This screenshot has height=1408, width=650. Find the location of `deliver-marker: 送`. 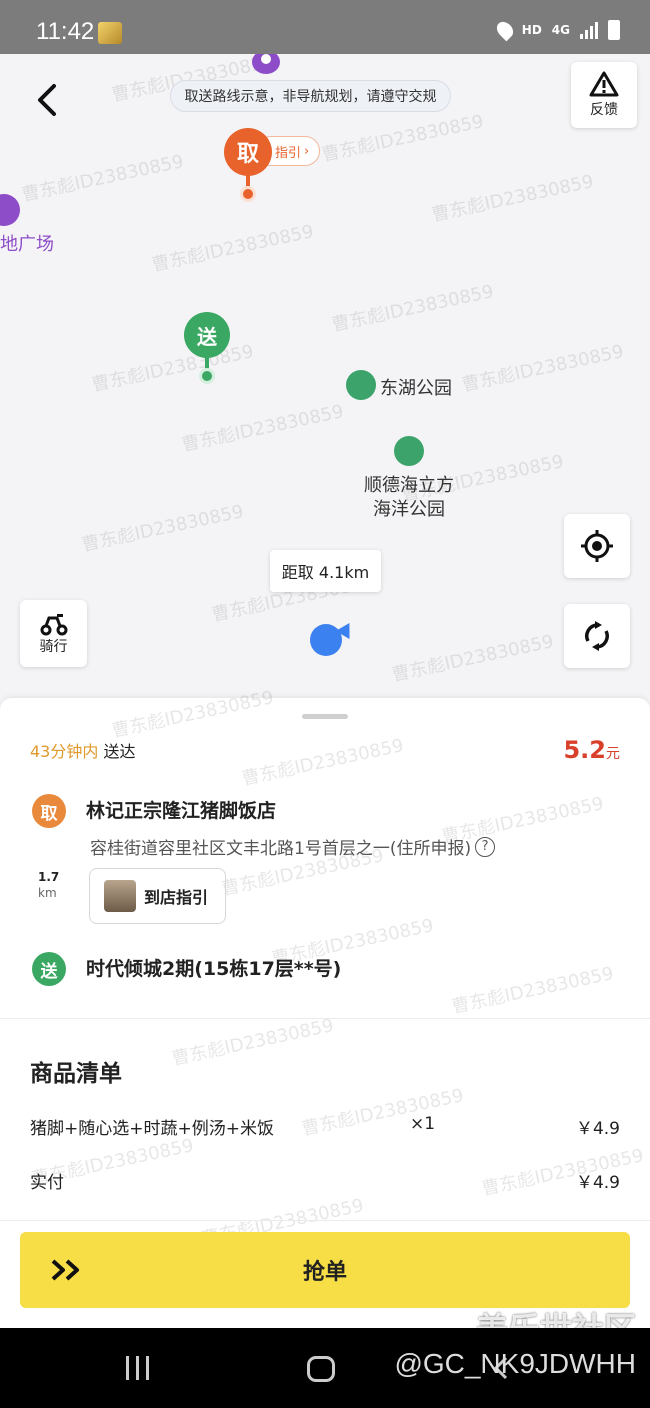

deliver-marker: 送 is located at coordinates (207, 335).